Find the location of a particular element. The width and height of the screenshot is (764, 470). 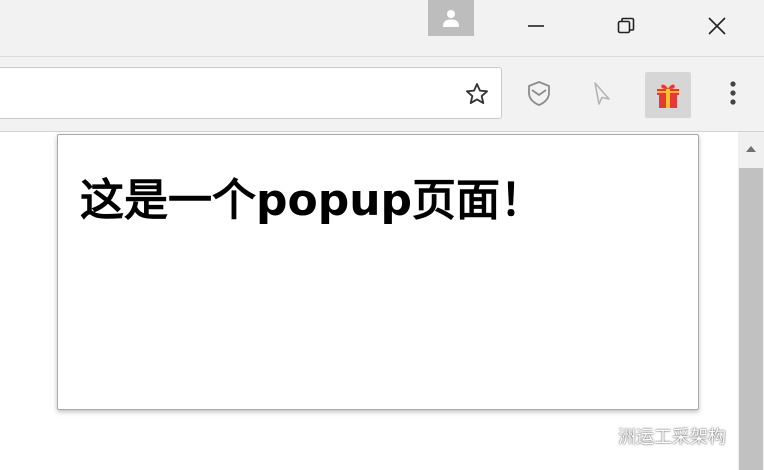

minimize-icon is located at coordinates (536, 26).